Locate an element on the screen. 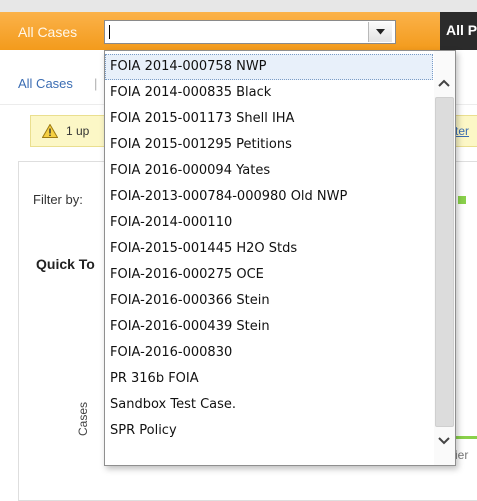 This screenshot has height=501, width=477. dropdown-option: FOIA 2014-000835 Black is located at coordinates (269, 93).